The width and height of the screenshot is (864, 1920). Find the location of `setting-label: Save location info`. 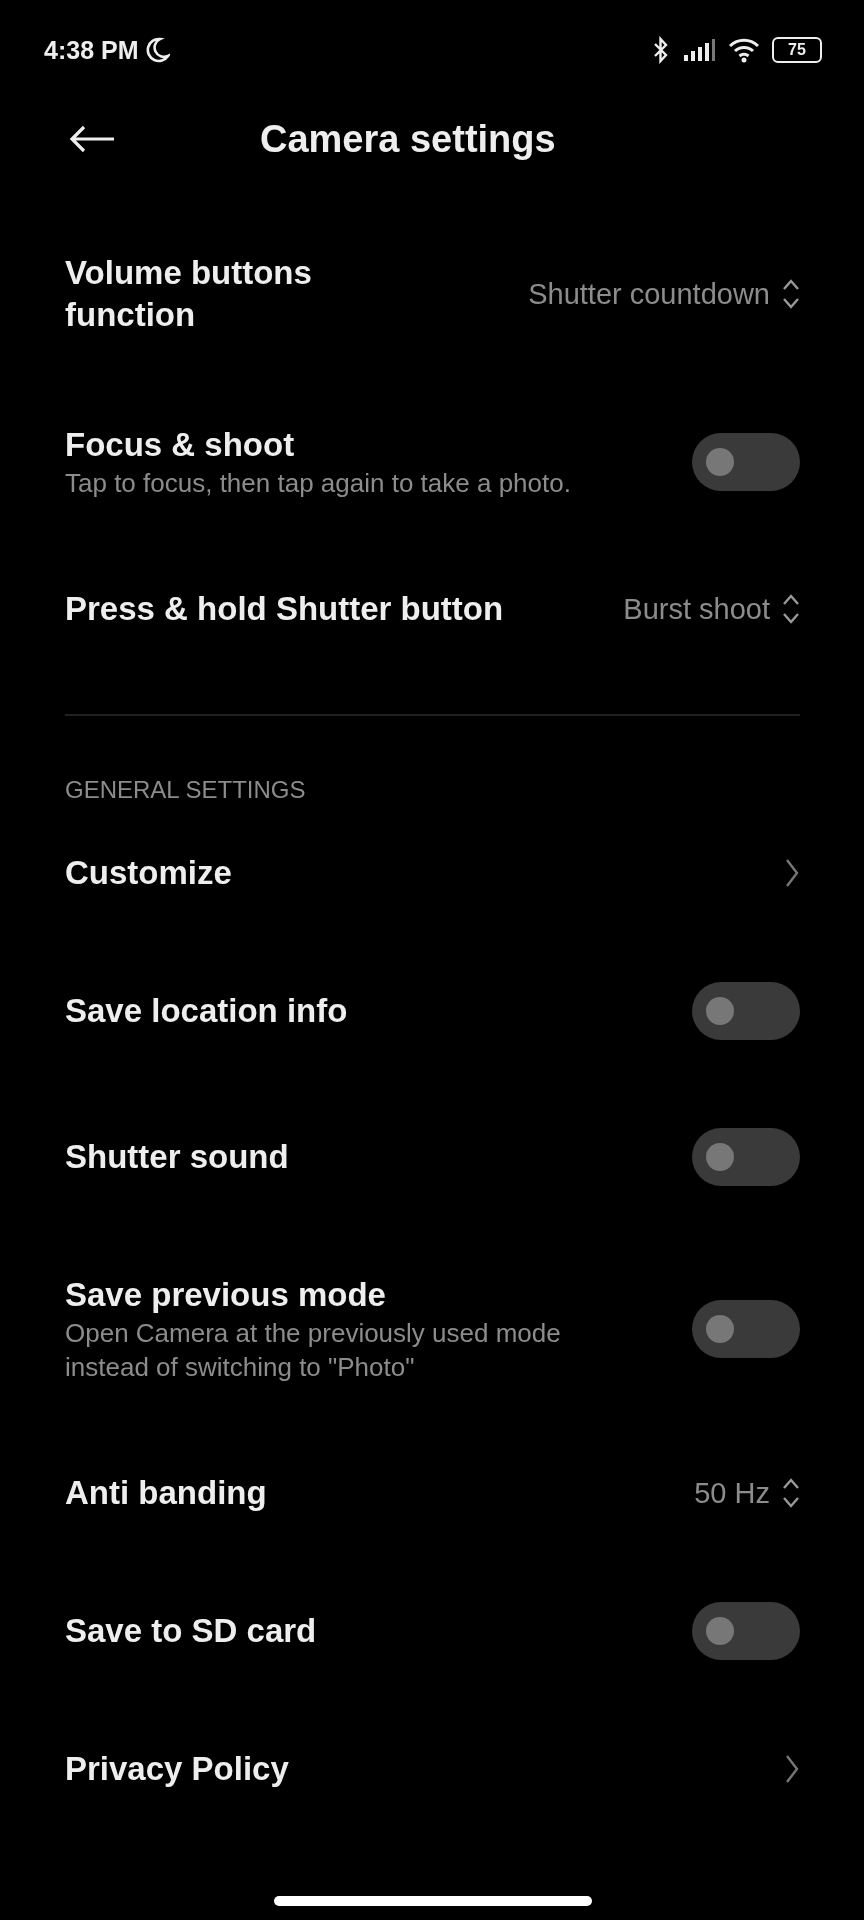

setting-label: Save location info is located at coordinates (206, 1011).